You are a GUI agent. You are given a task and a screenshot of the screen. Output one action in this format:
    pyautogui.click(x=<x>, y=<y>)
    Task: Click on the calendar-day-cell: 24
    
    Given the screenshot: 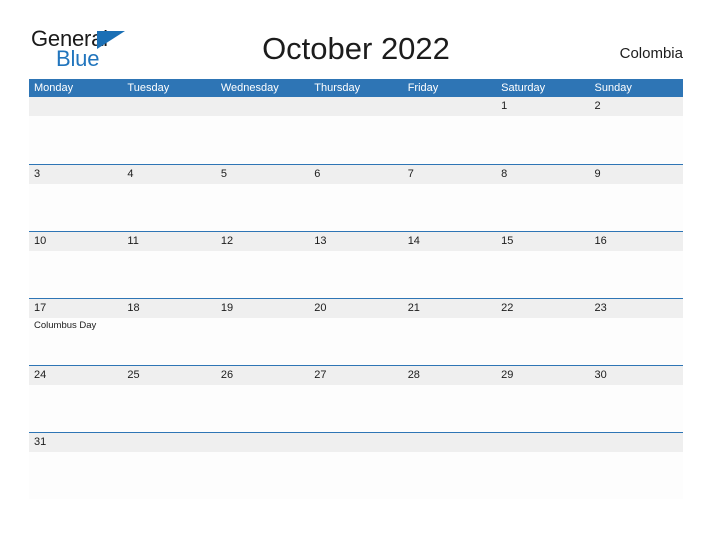 What is the action you would take?
    pyautogui.click(x=76, y=399)
    